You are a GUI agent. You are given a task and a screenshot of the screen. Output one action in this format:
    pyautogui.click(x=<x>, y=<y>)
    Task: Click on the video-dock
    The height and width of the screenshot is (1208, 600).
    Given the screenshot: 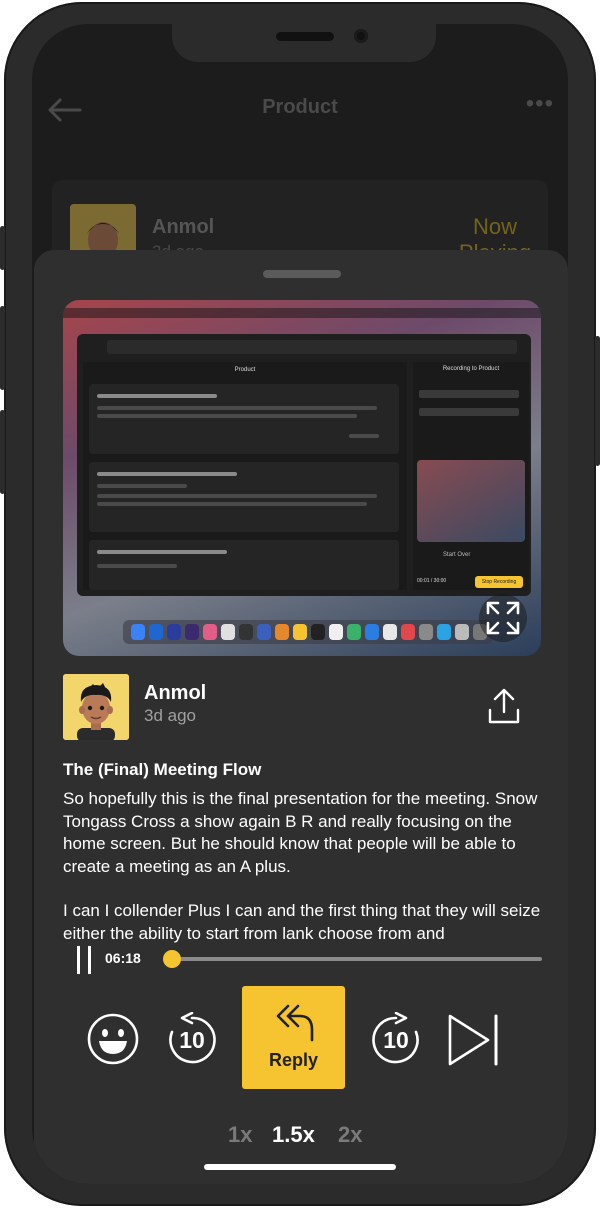 What is the action you would take?
    pyautogui.click(x=308, y=632)
    